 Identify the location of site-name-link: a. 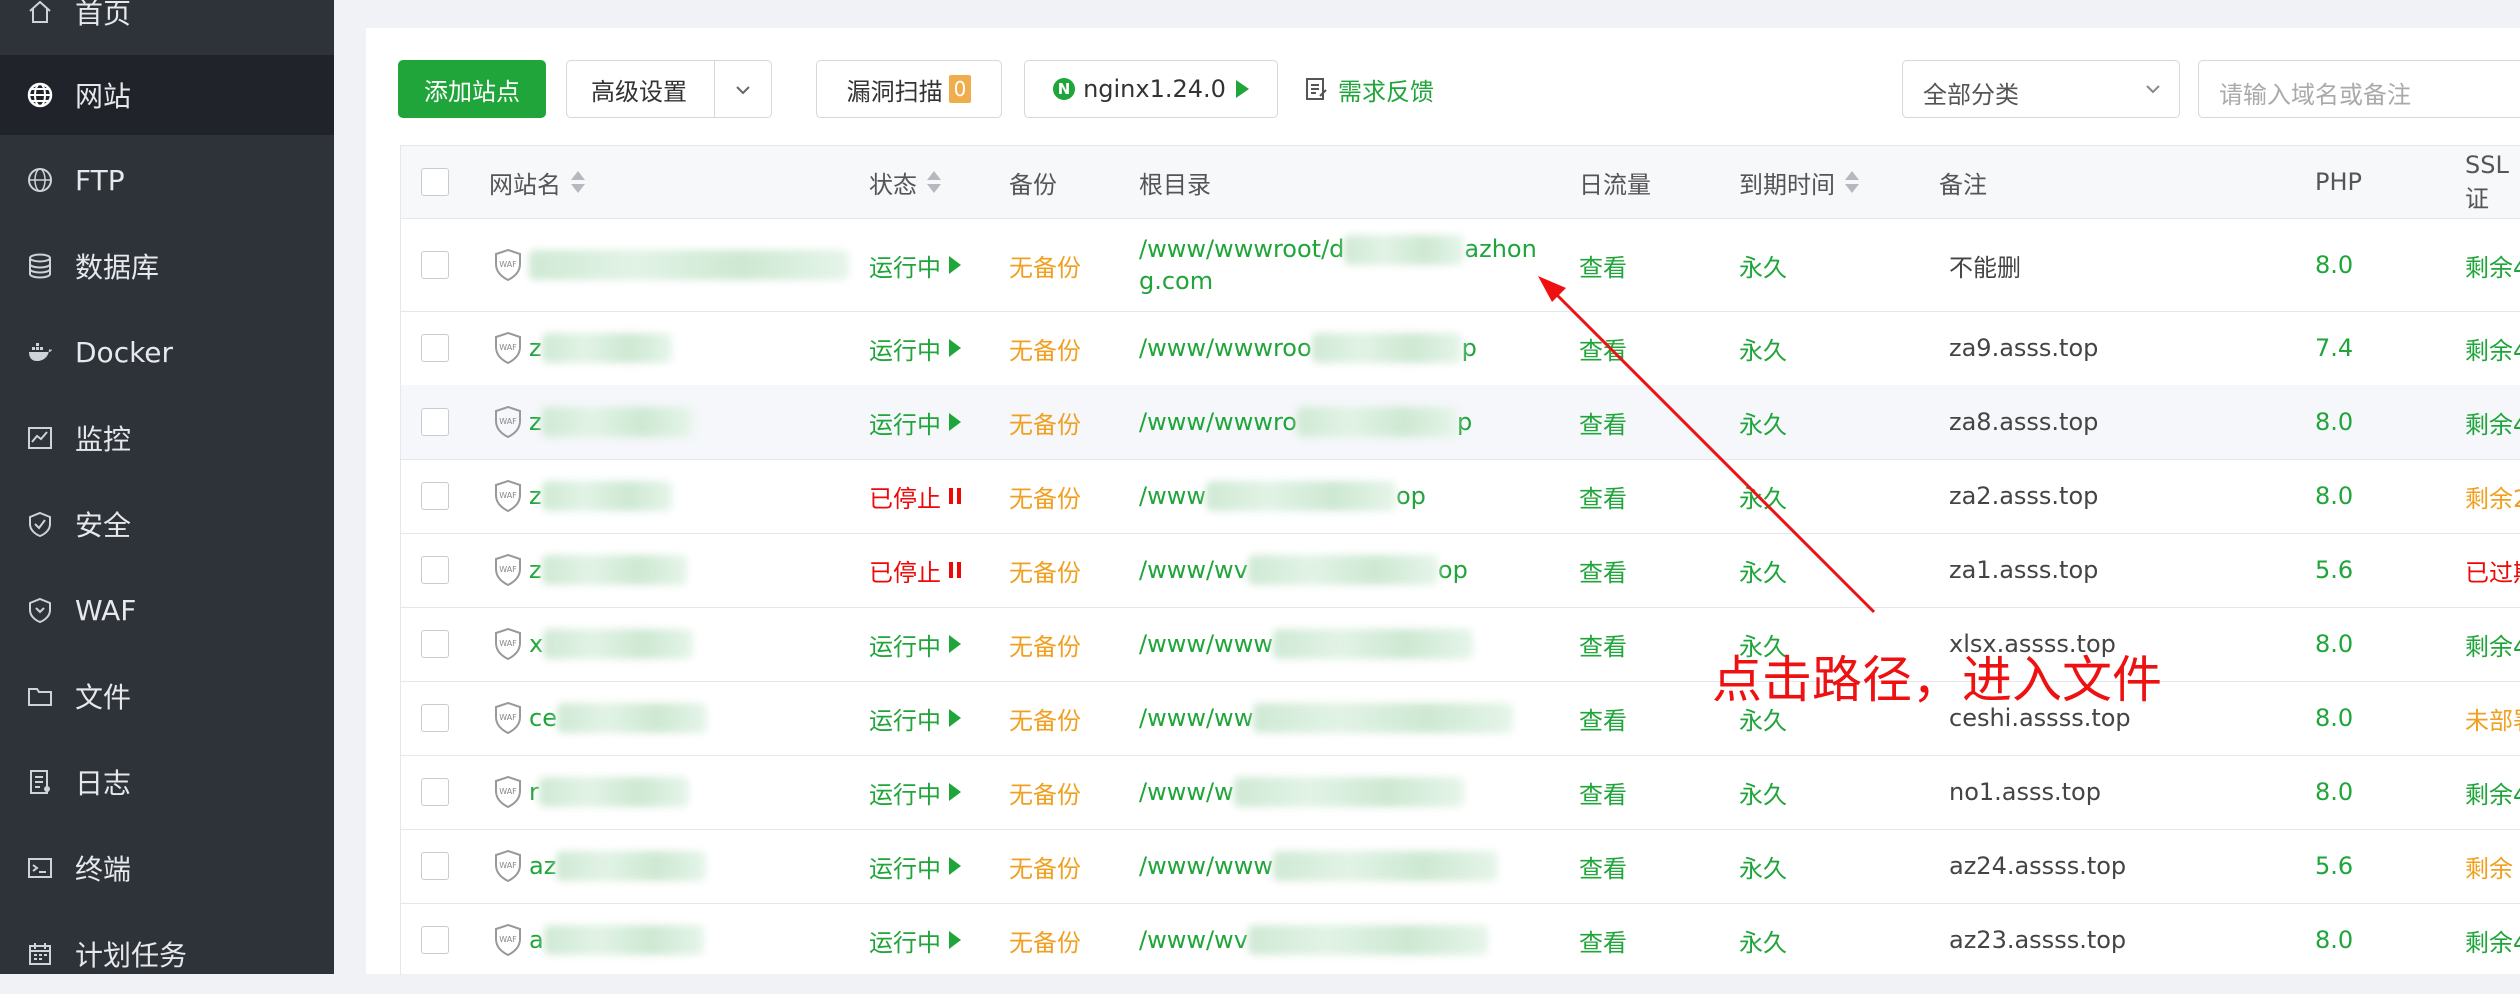
(616, 939).